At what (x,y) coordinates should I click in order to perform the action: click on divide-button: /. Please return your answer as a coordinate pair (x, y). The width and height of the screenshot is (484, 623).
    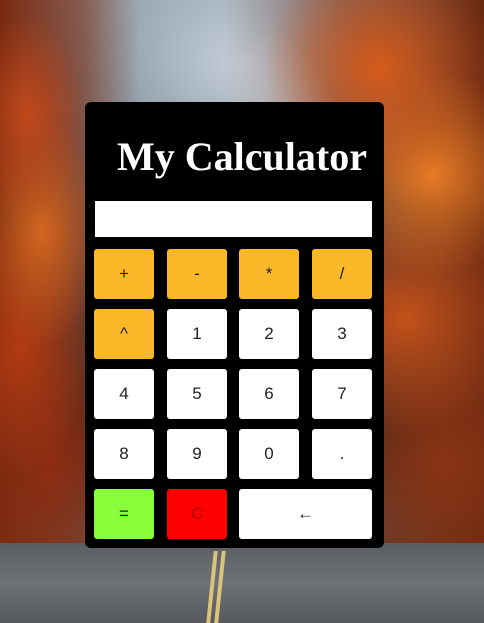
    Looking at the image, I should click on (342, 274).